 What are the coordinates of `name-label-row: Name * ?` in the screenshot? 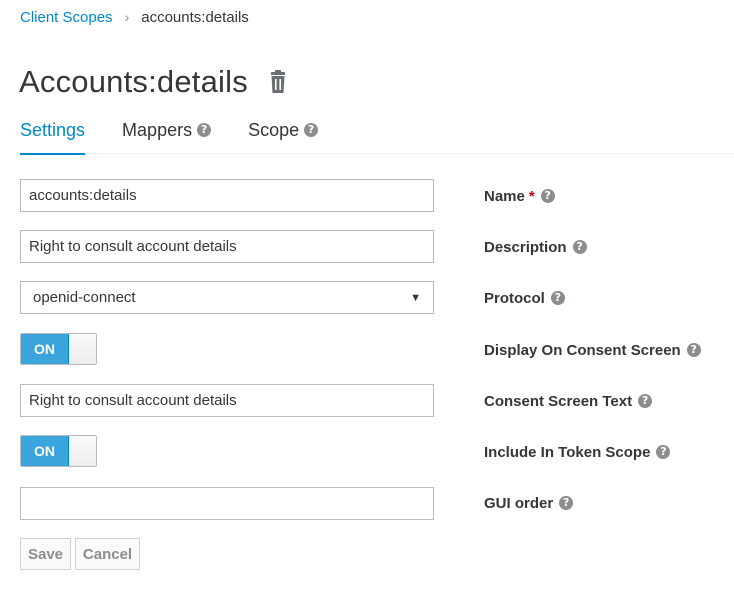 It's located at (519, 196).